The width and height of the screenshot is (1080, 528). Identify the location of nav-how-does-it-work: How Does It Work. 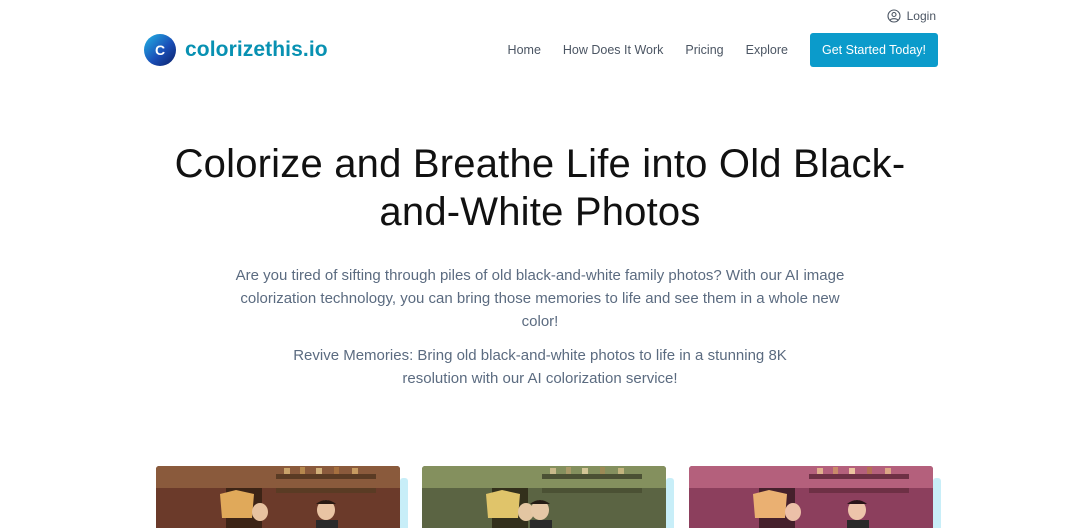
(613, 50).